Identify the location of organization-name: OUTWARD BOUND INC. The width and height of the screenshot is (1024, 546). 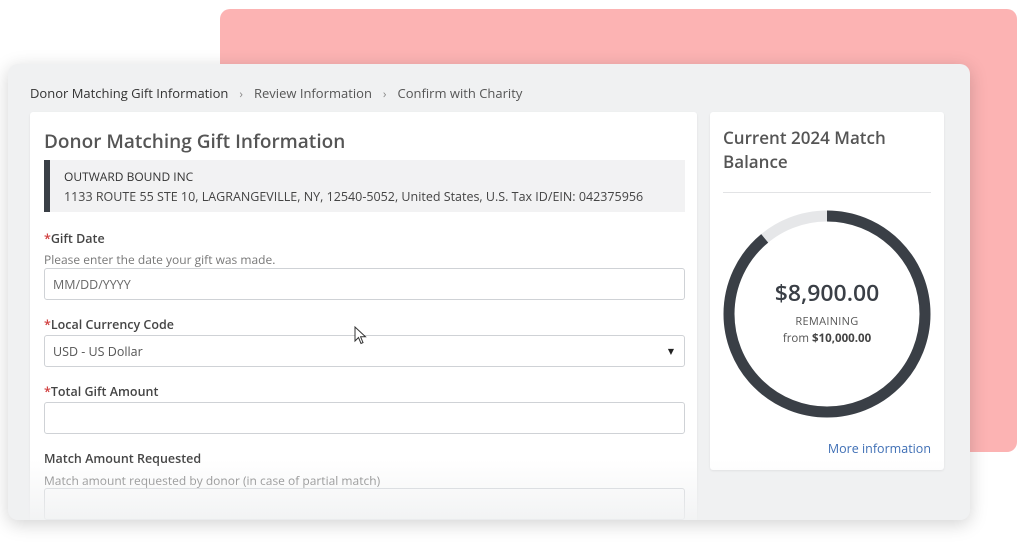
(129, 176).